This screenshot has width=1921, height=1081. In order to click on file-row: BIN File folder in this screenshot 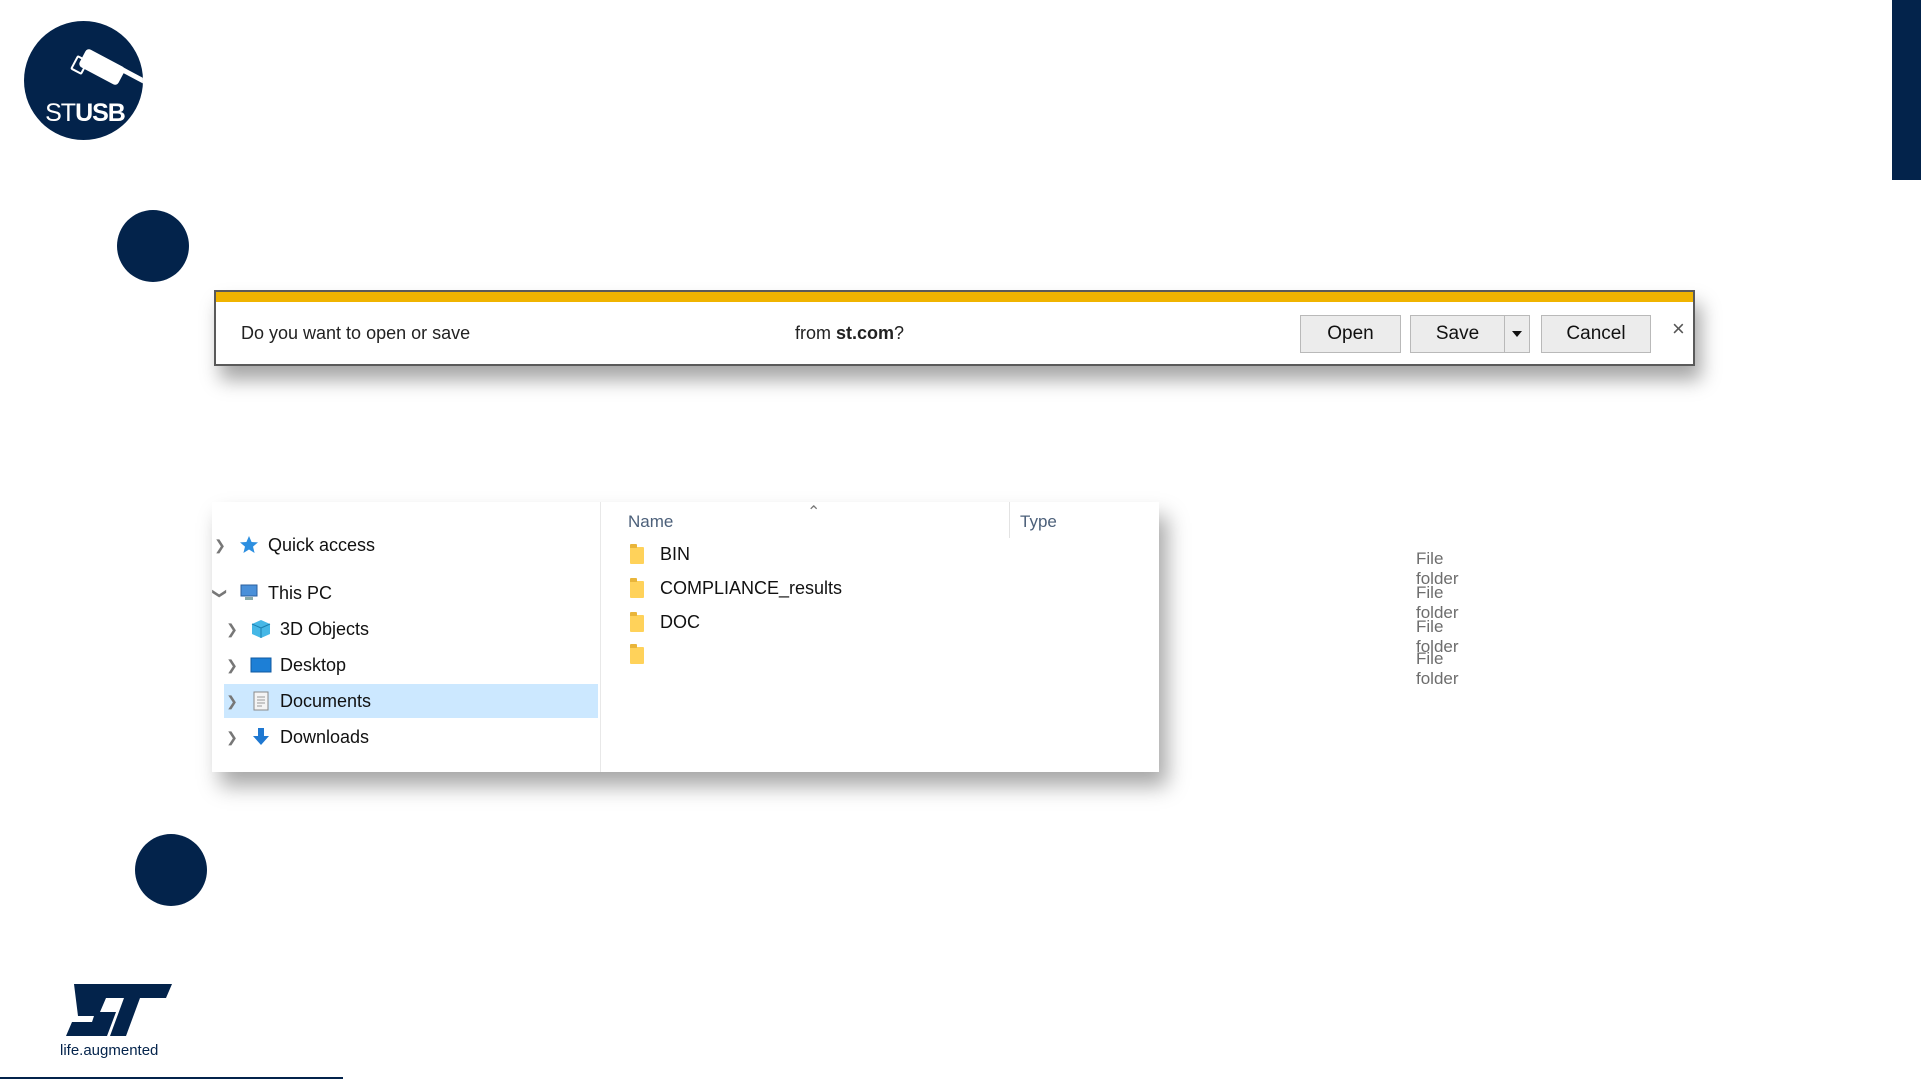, I will do `click(1035, 564)`.